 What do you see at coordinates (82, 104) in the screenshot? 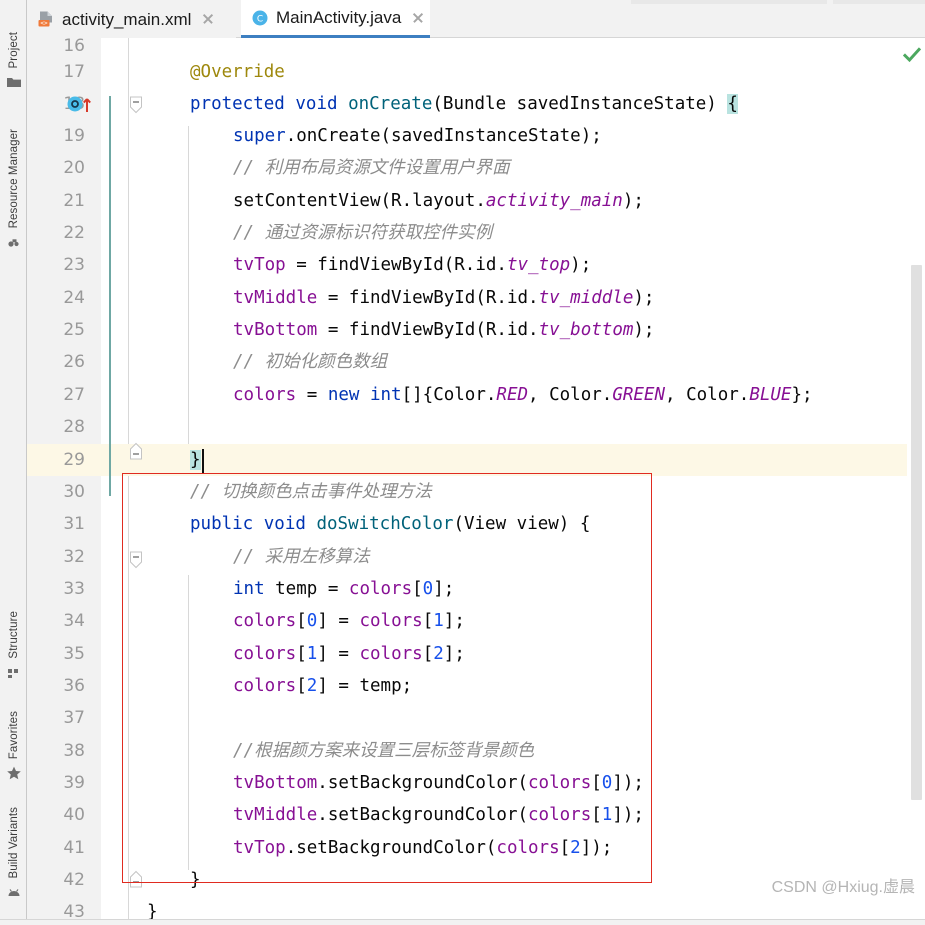
I see `gutter-override-icon` at bounding box center [82, 104].